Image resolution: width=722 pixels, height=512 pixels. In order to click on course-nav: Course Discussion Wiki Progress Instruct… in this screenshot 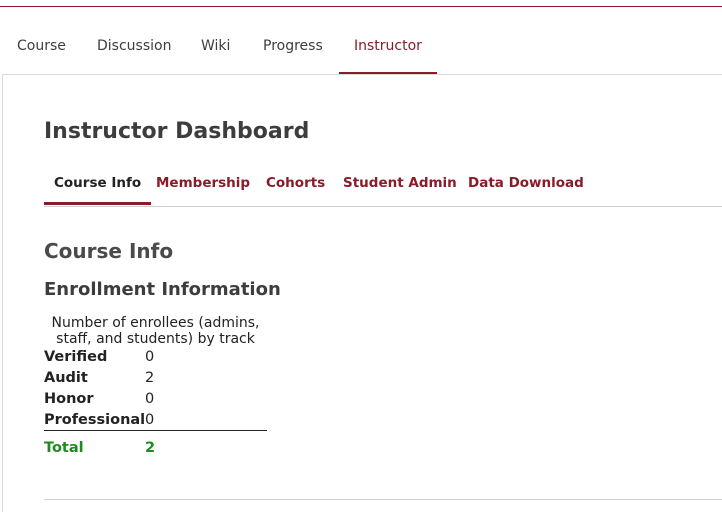, I will do `click(361, 48)`.